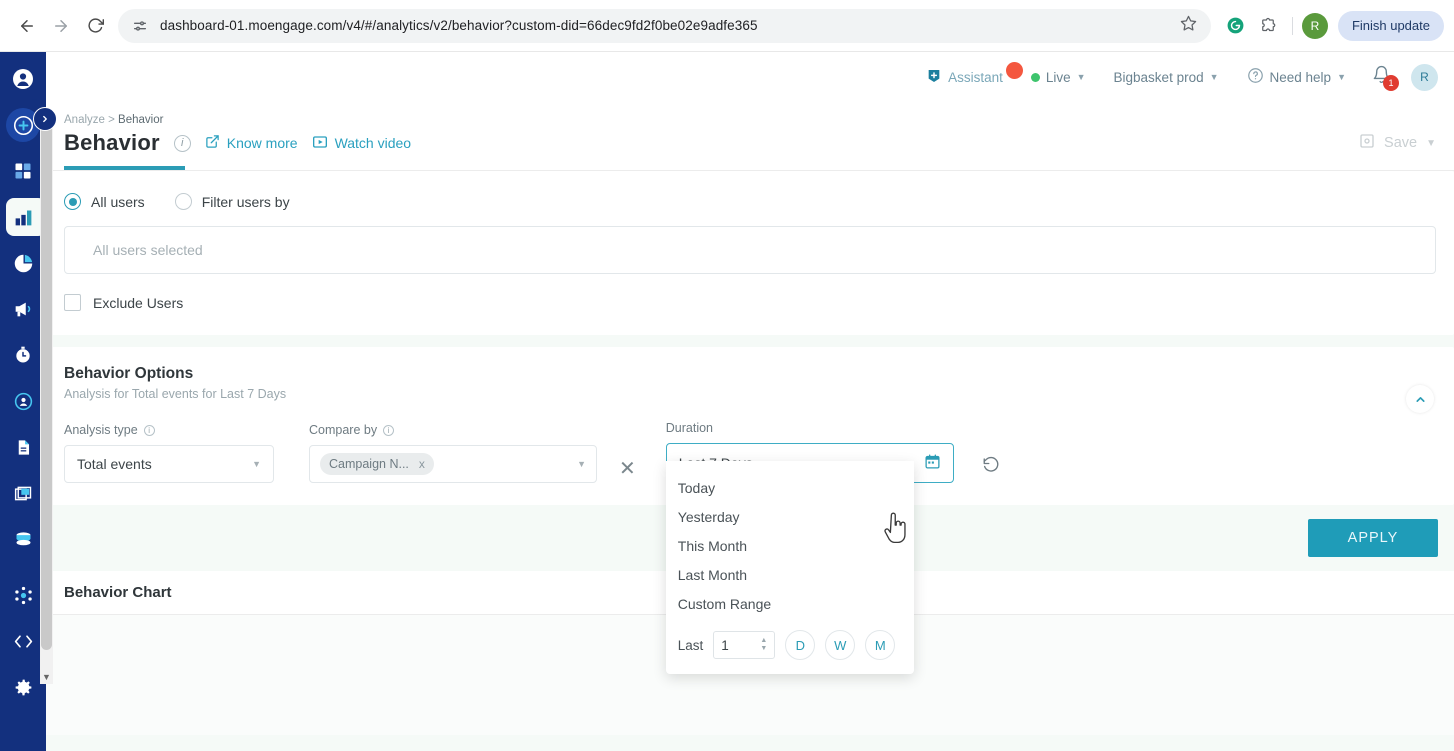 This screenshot has width=1454, height=751. I want to click on workspace-dropdown: Bigbasket prod ▼, so click(1166, 77).